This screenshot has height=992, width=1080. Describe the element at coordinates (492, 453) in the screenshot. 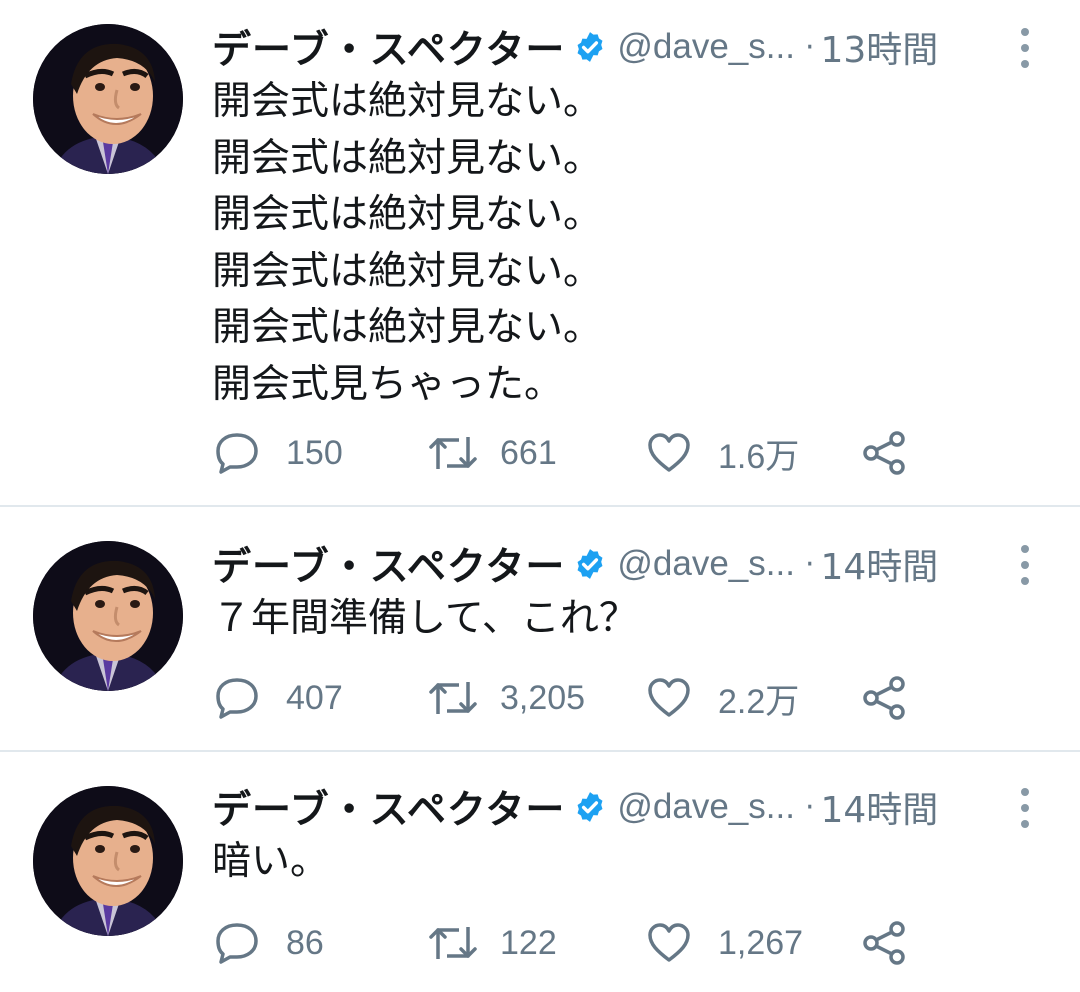

I see `retweet-button: 661` at that location.